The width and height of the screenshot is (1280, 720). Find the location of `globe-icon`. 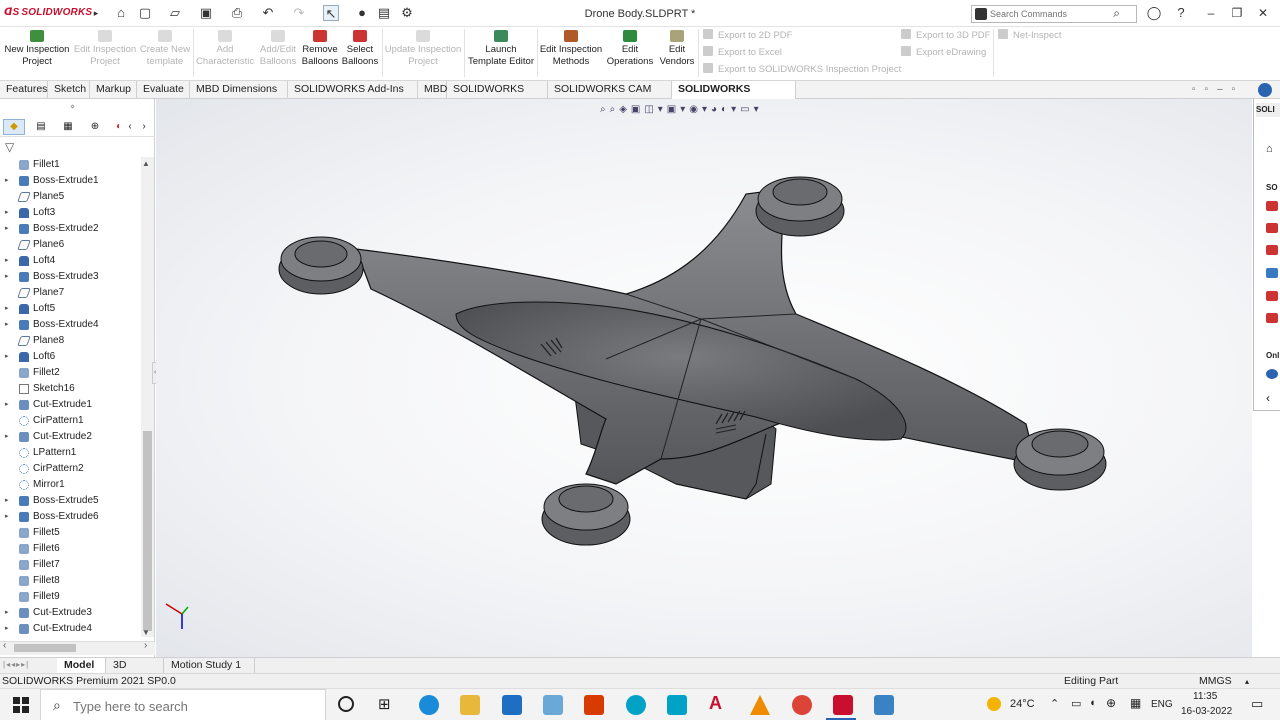

globe-icon is located at coordinates (1265, 90).